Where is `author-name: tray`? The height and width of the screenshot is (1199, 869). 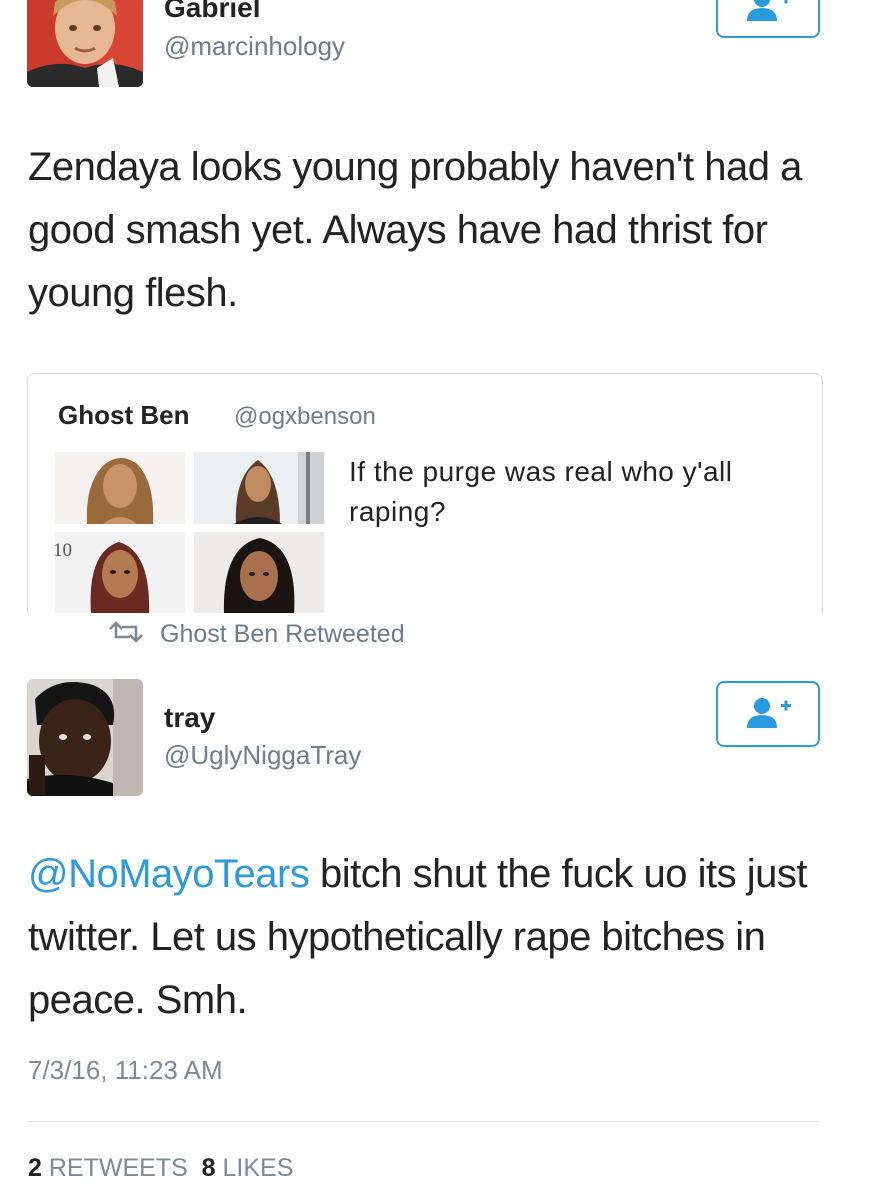 author-name: tray is located at coordinates (189, 718).